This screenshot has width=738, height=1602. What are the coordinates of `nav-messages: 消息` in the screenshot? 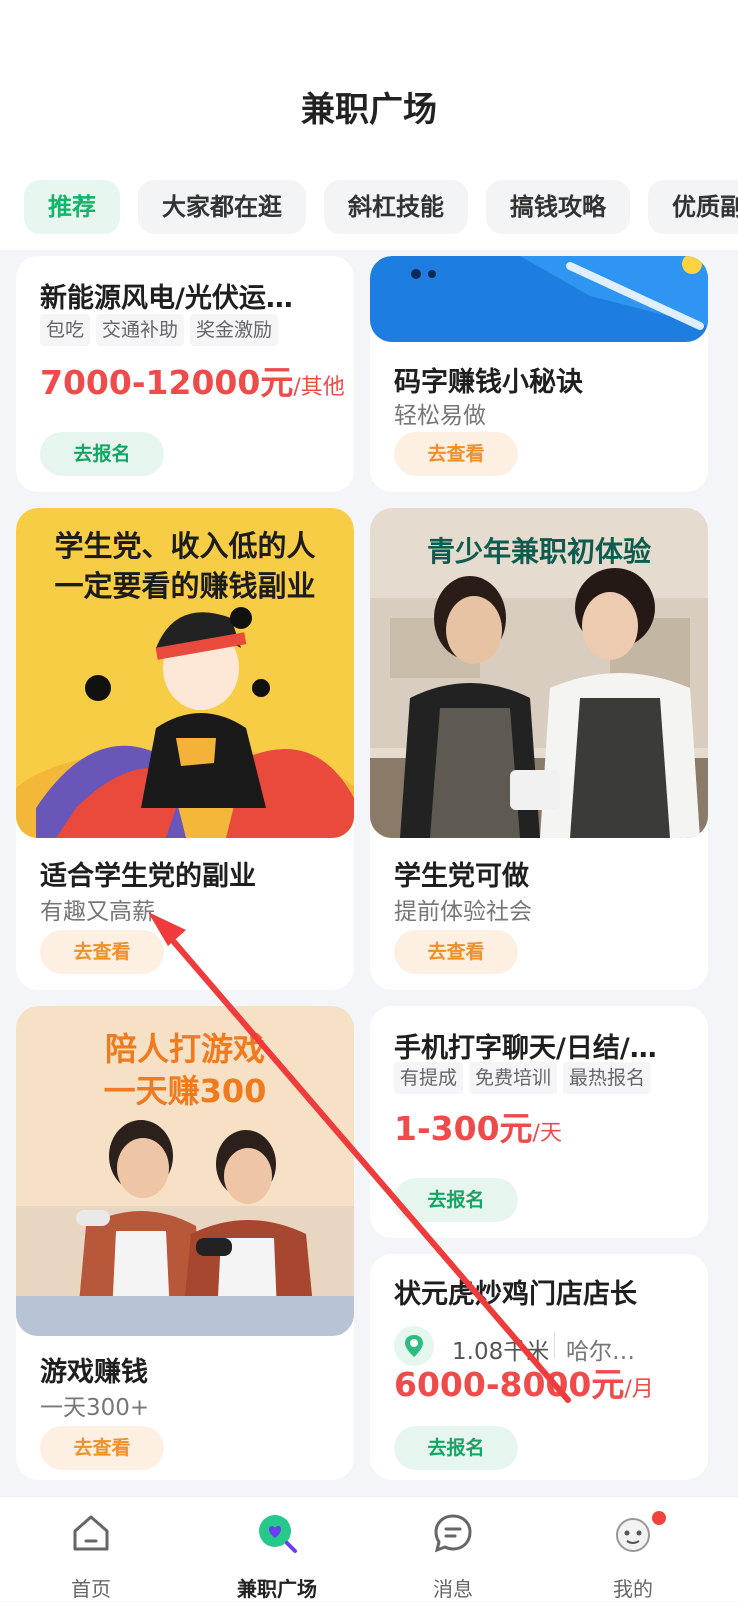 It's located at (453, 1549).